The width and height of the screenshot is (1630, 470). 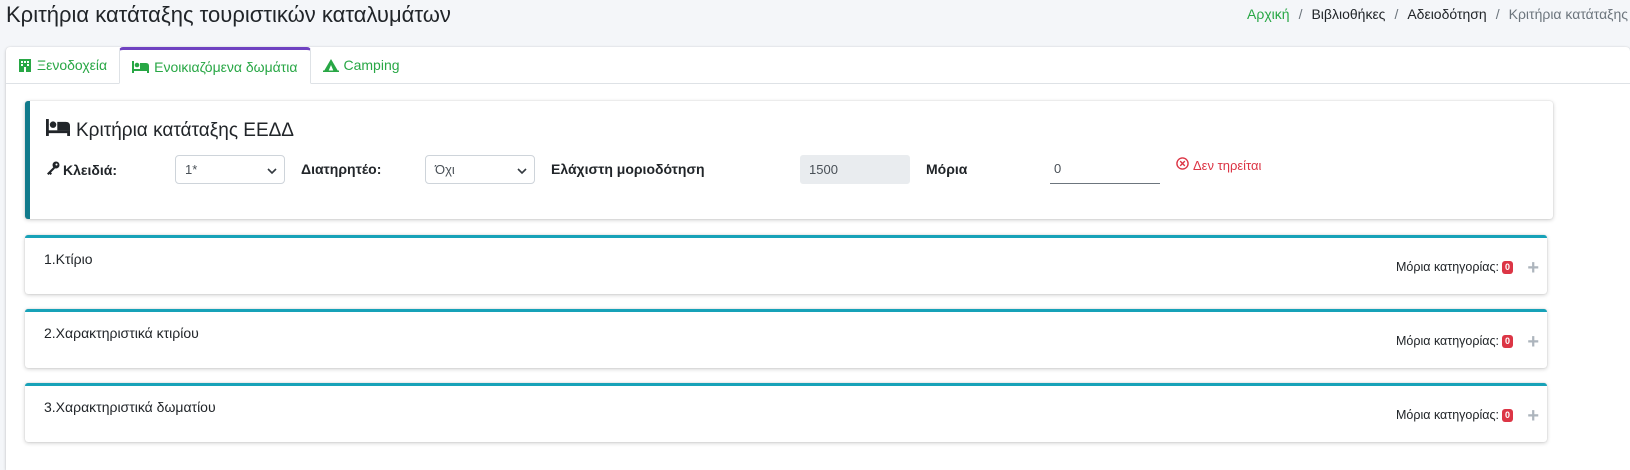 I want to click on tab-camping-label: Camping, so click(x=371, y=65).